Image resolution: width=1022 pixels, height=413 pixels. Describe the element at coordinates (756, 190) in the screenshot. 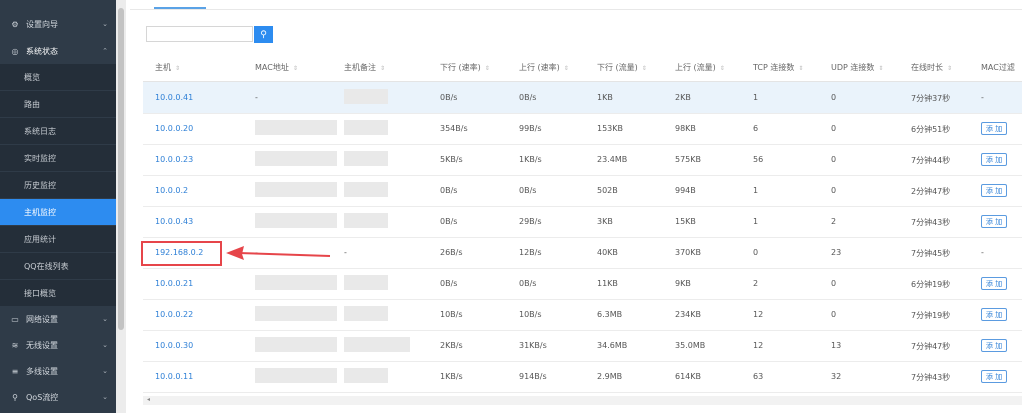

I see `cell-tcp: 1` at that location.